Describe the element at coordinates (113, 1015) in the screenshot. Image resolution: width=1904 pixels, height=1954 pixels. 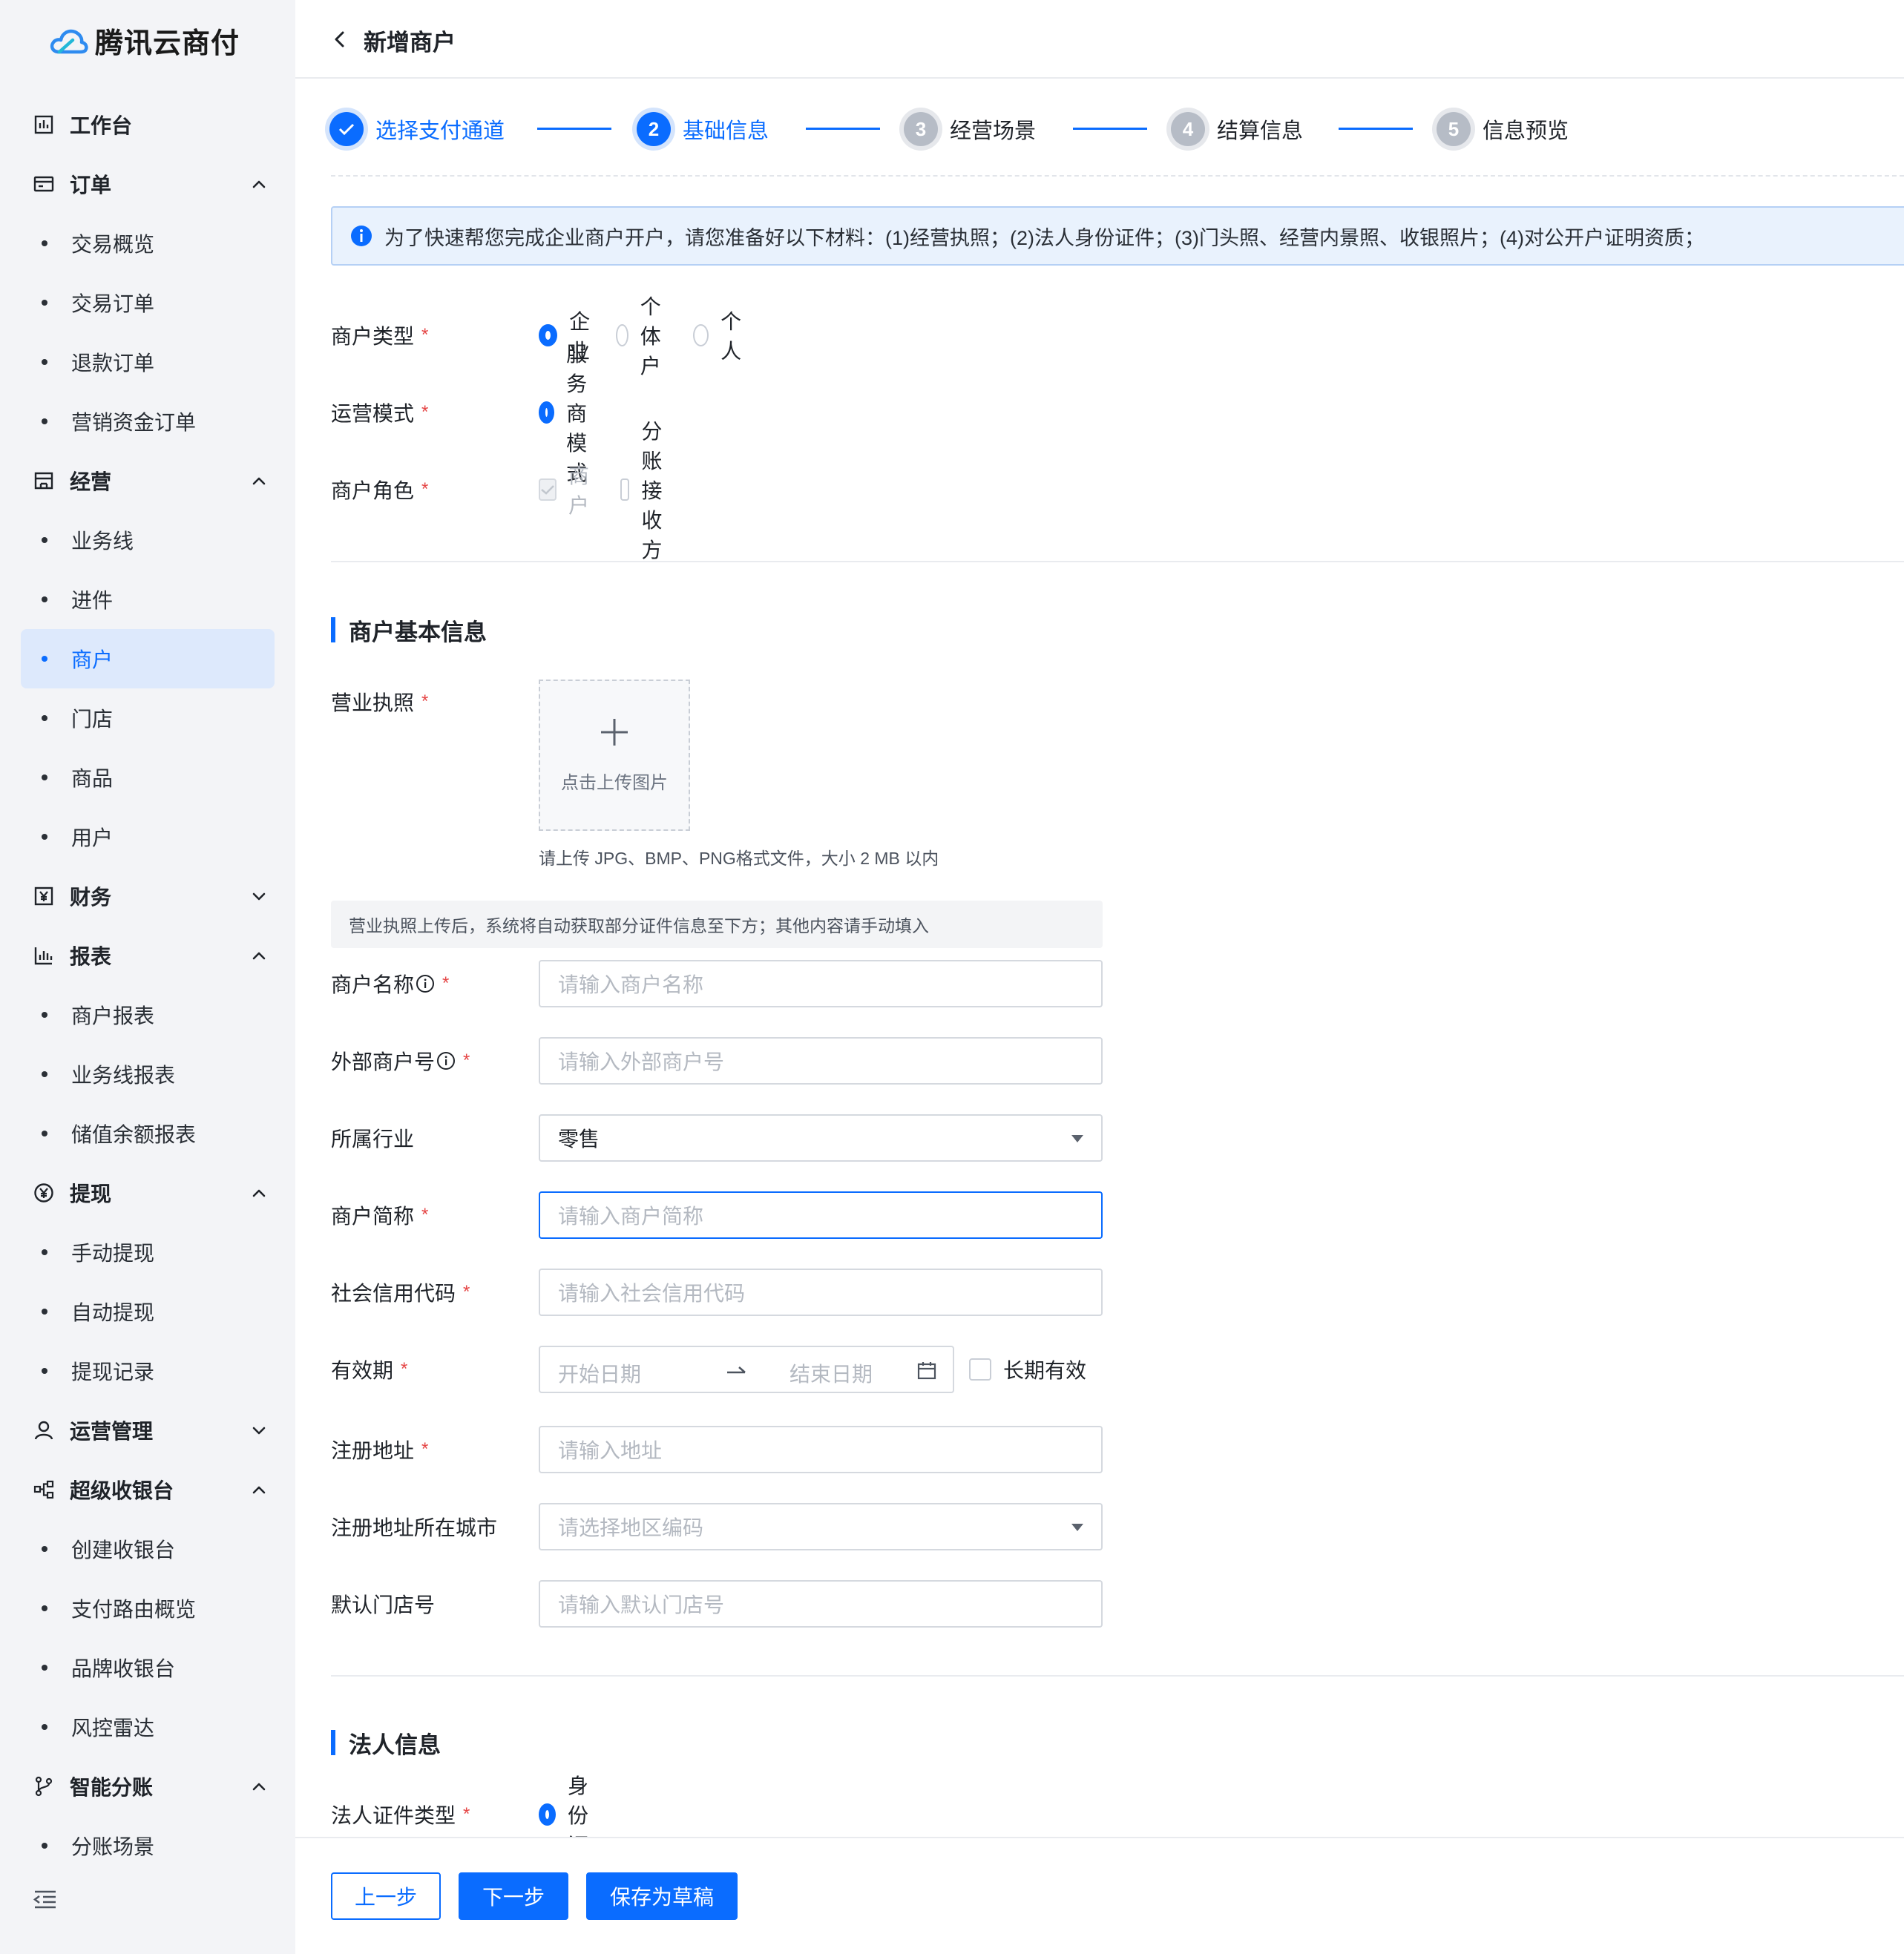
I see `sidebar-item-label: 商户报表` at that location.